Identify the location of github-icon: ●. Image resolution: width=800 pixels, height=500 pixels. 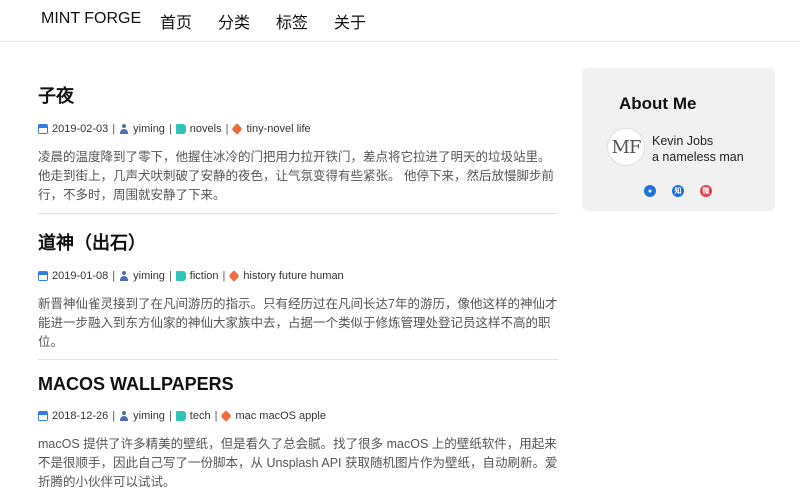
(650, 191).